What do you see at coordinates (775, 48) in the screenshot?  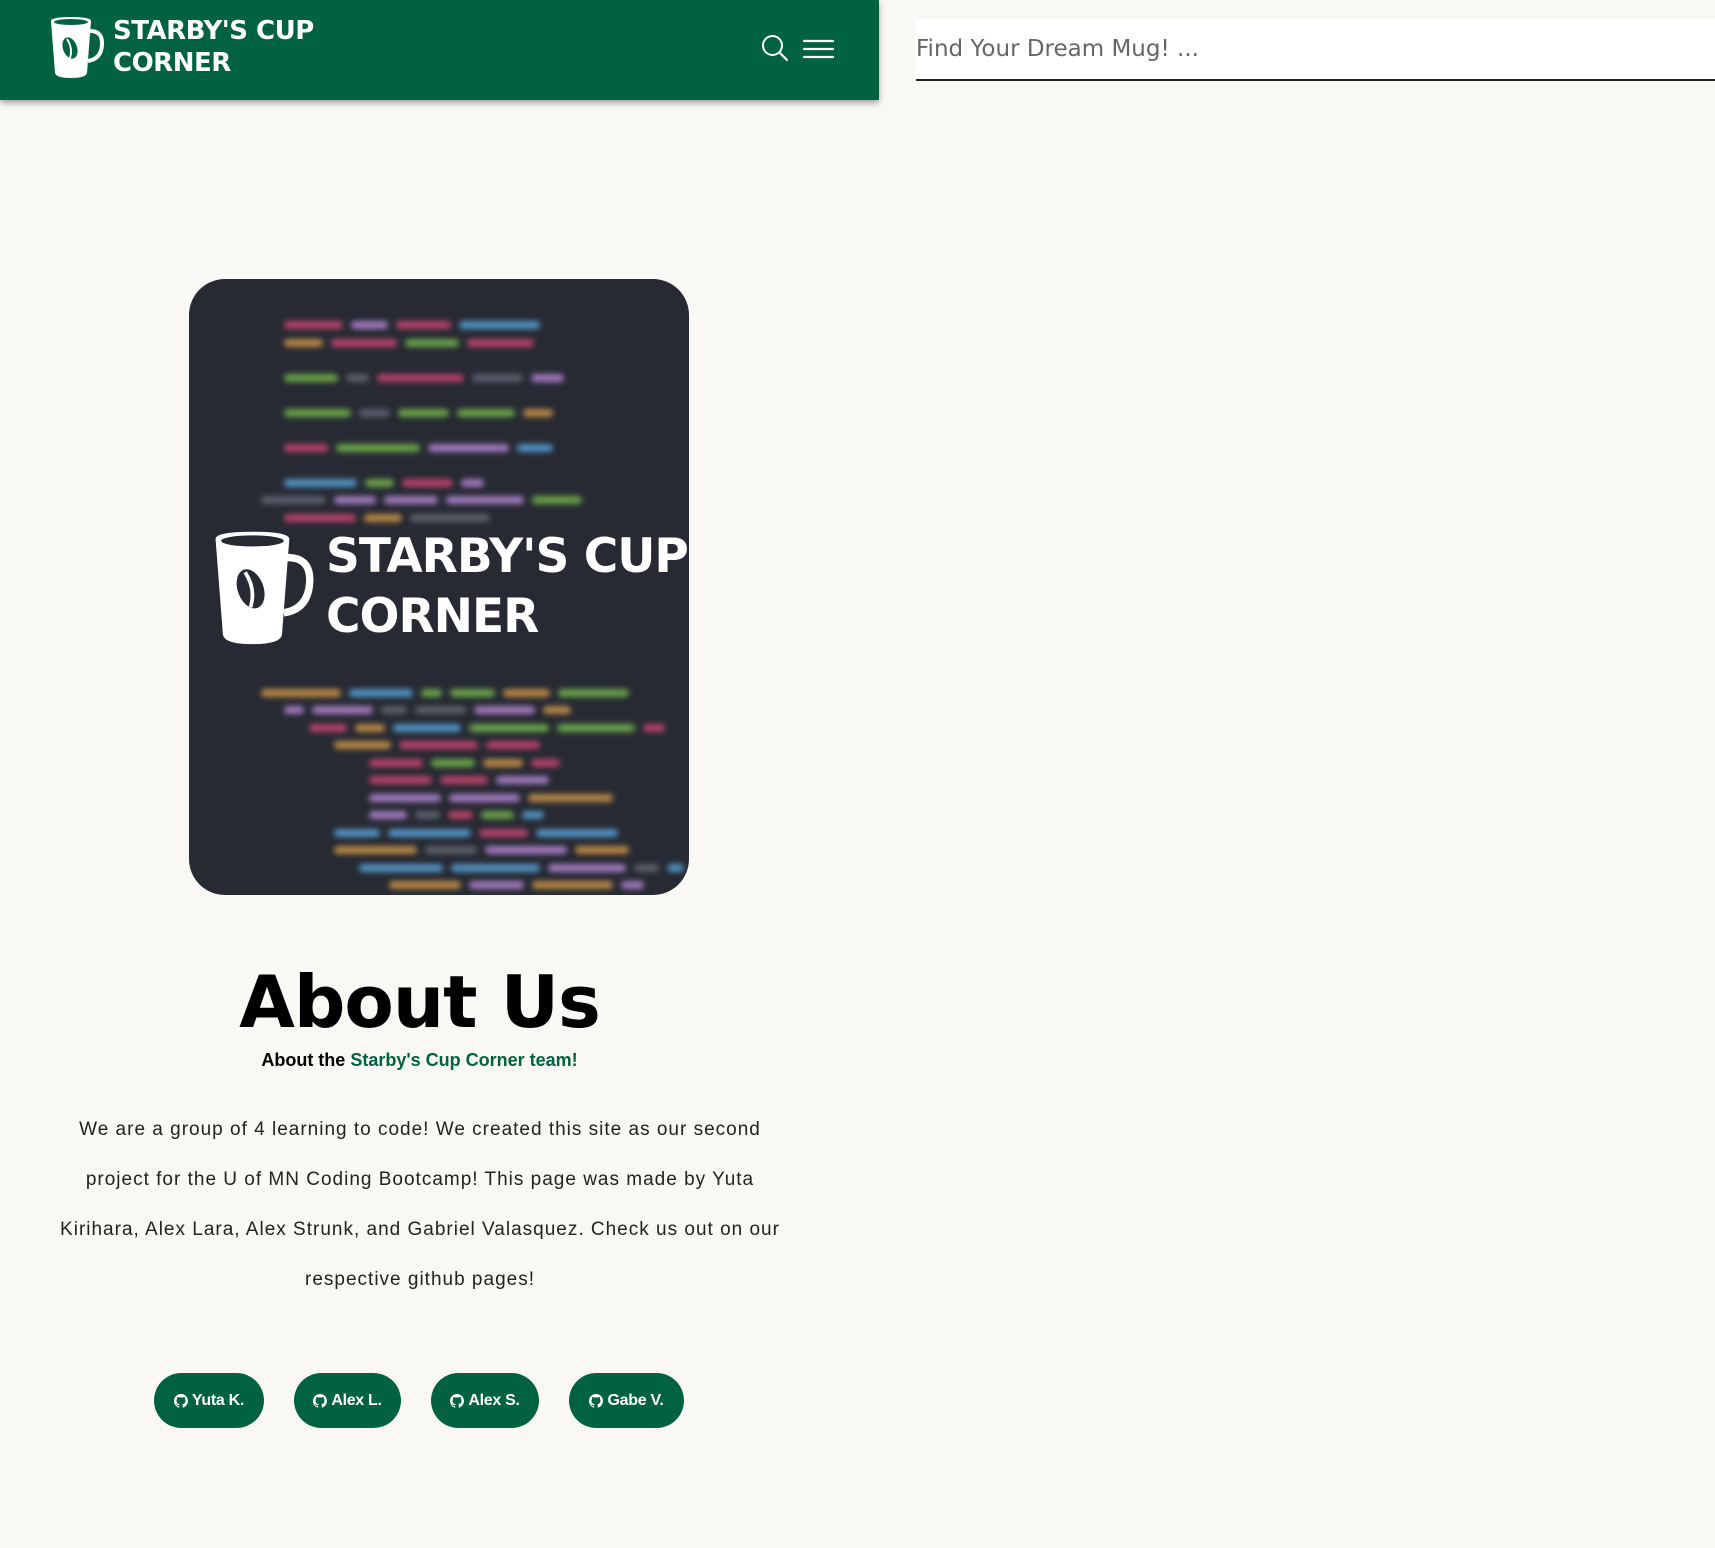 I see `search-icon` at bounding box center [775, 48].